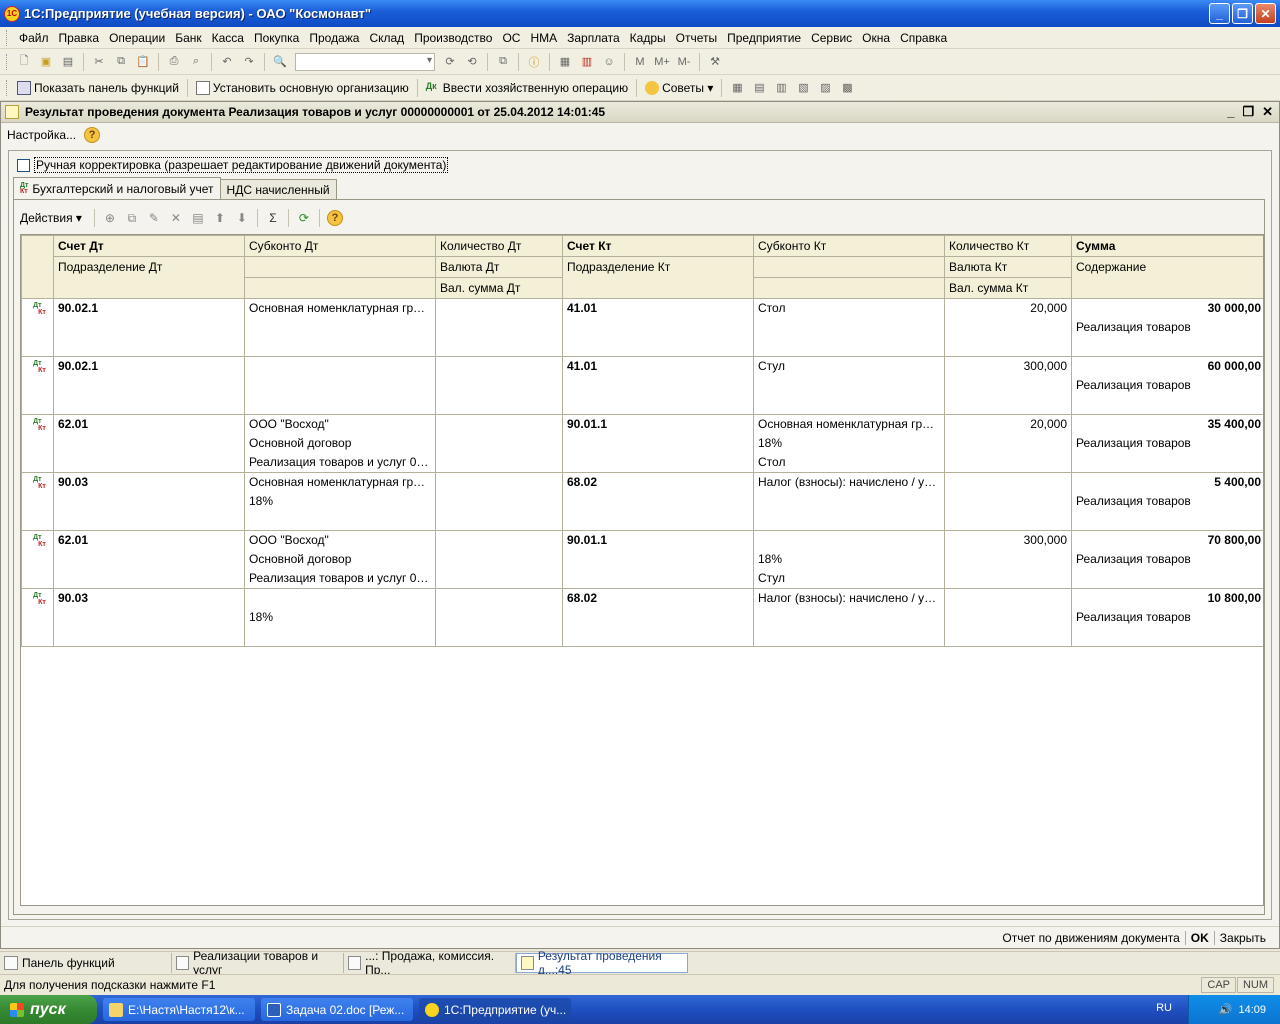 Image resolution: width=1280 pixels, height=1024 pixels. What do you see at coordinates (1242, 13) in the screenshot?
I see `maximize-button: ❐` at bounding box center [1242, 13].